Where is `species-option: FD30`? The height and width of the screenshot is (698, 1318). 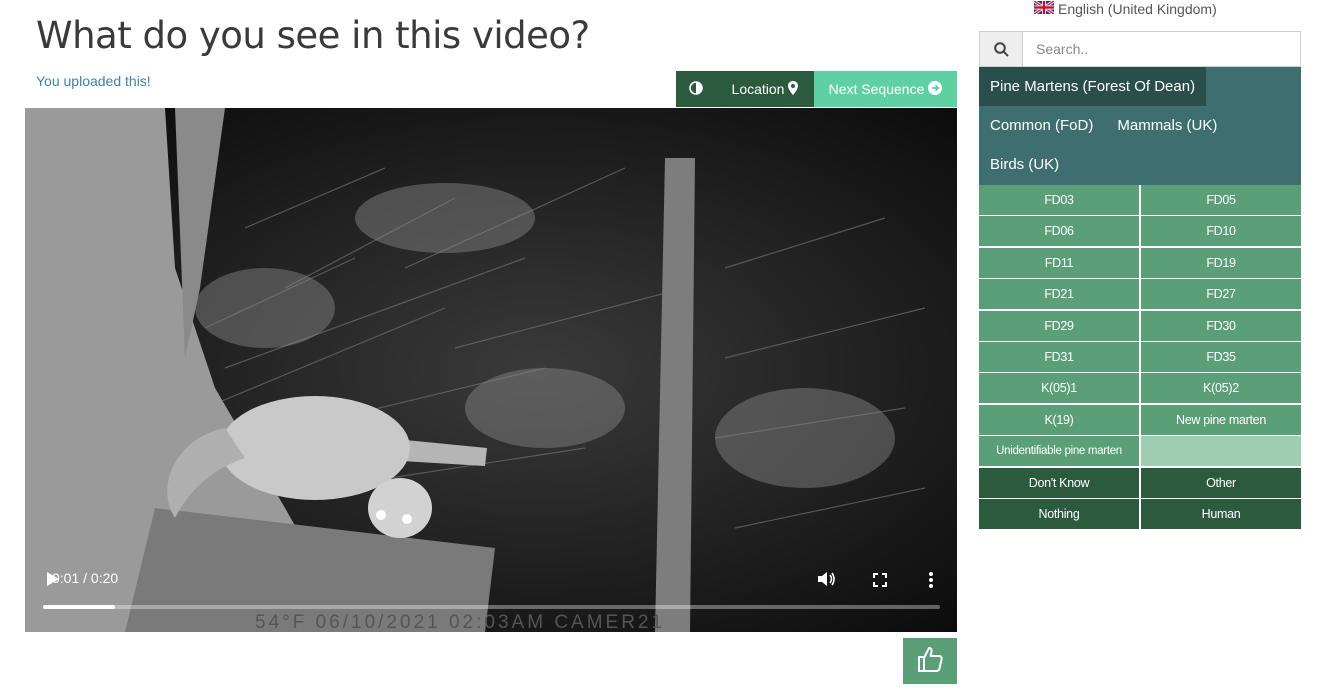
species-option: FD30 is located at coordinates (1221, 325).